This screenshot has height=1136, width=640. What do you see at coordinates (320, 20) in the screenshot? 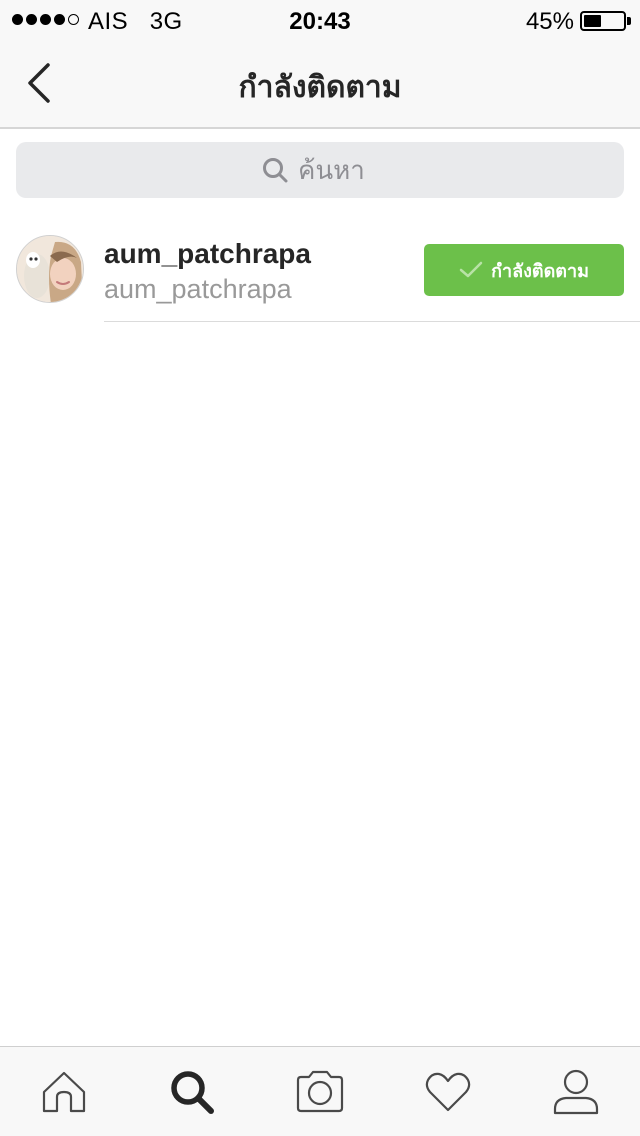
I see `status-bar: AIS 3G 20:43 45%` at bounding box center [320, 20].